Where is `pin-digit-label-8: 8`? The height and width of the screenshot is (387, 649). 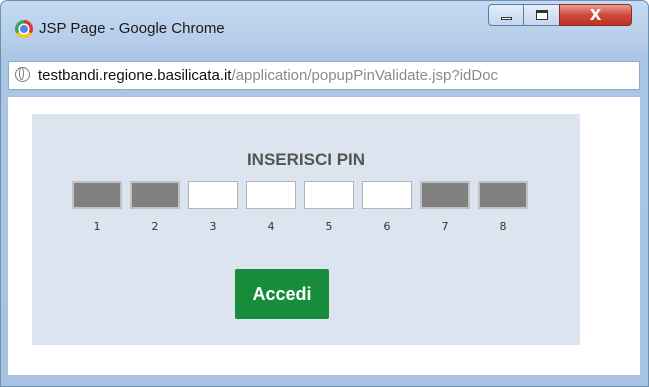 pin-digit-label-8: 8 is located at coordinates (503, 226).